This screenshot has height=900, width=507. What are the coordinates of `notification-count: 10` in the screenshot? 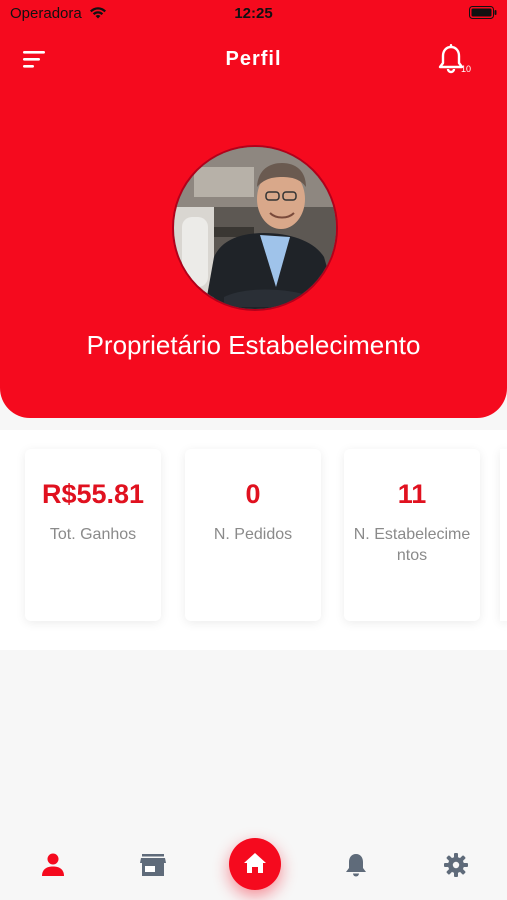 It's located at (465, 69).